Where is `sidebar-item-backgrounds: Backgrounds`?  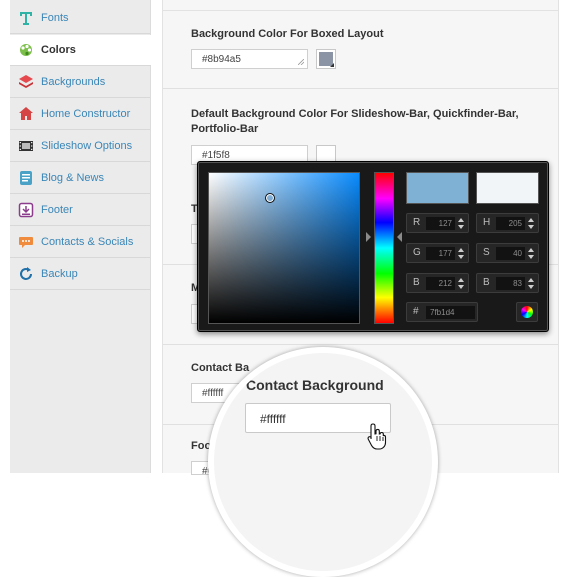 sidebar-item-backgrounds: Backgrounds is located at coordinates (80, 82).